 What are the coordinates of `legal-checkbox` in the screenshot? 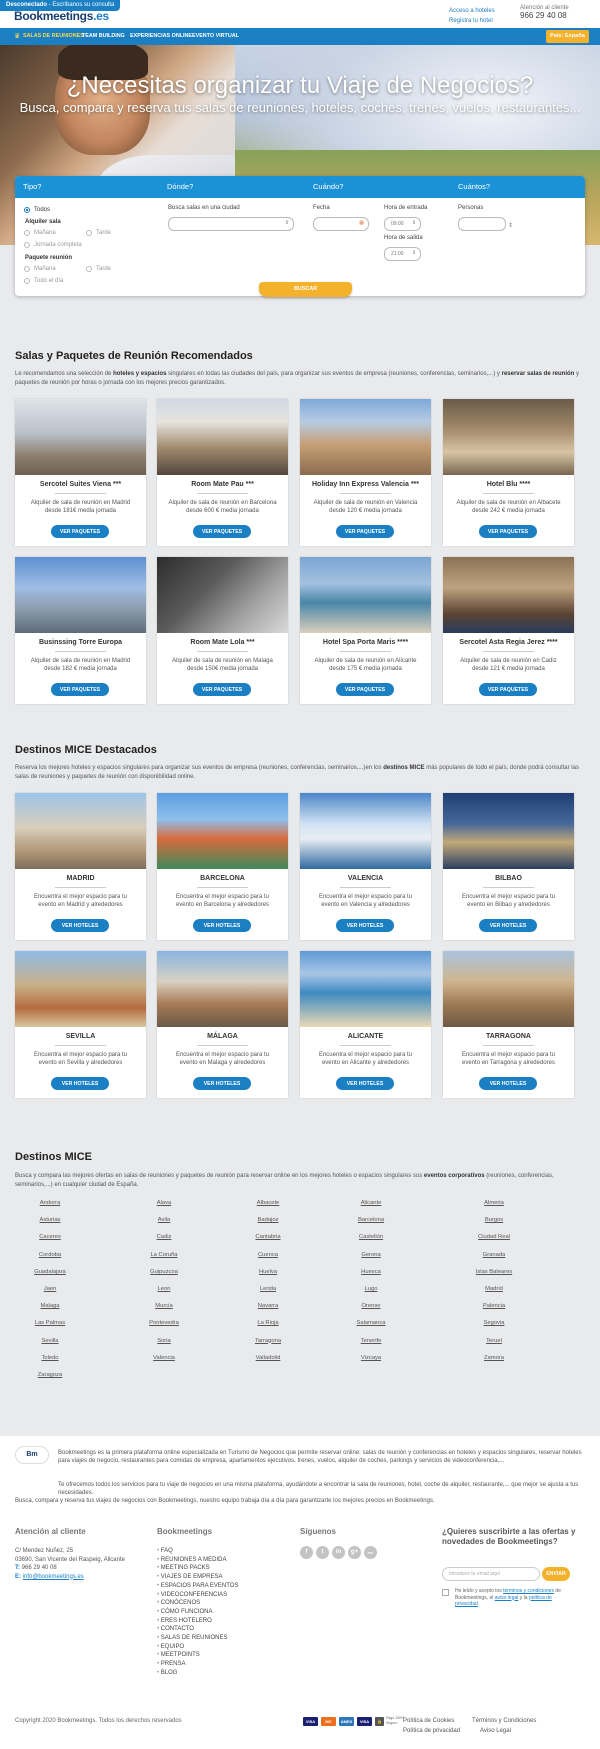 It's located at (445, 1592).